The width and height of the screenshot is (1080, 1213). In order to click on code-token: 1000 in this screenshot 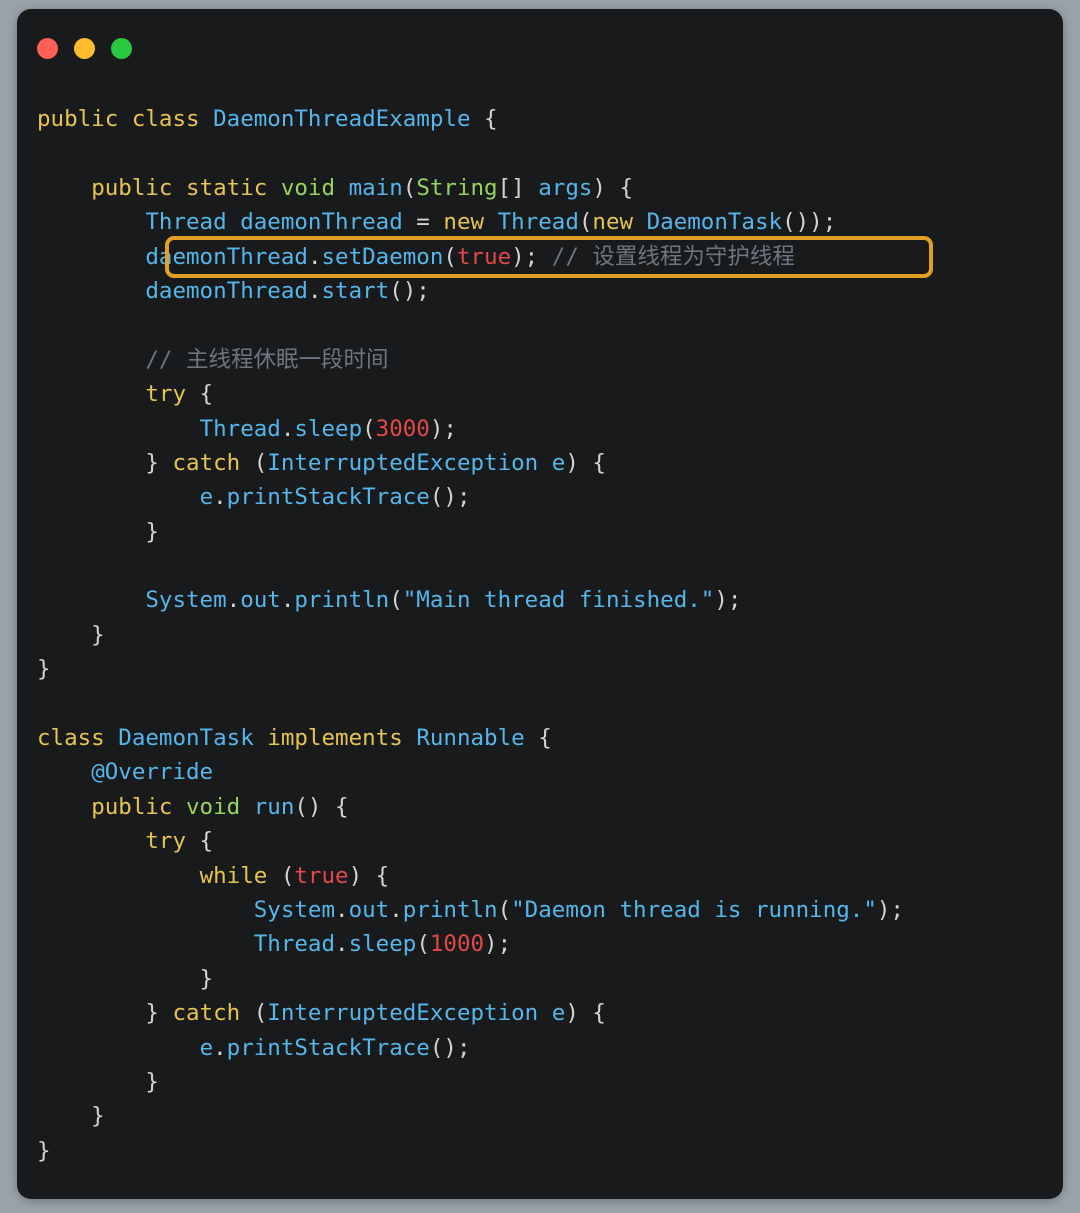, I will do `click(457, 944)`.